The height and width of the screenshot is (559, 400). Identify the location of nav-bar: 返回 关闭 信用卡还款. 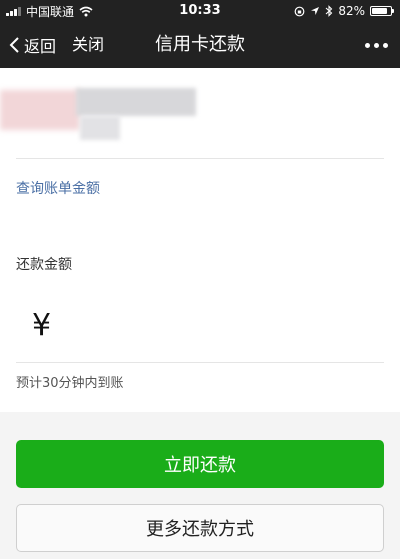
(200, 45).